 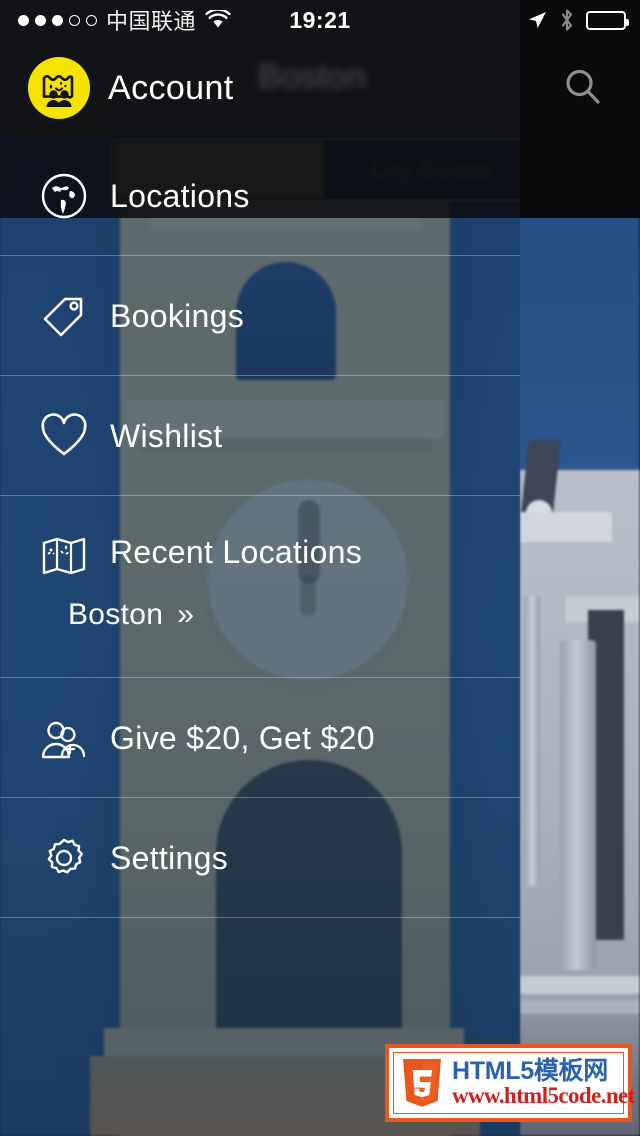 What do you see at coordinates (260, 587) in the screenshot?
I see `menu-item-recent-locations: Recent Locations Boston »` at bounding box center [260, 587].